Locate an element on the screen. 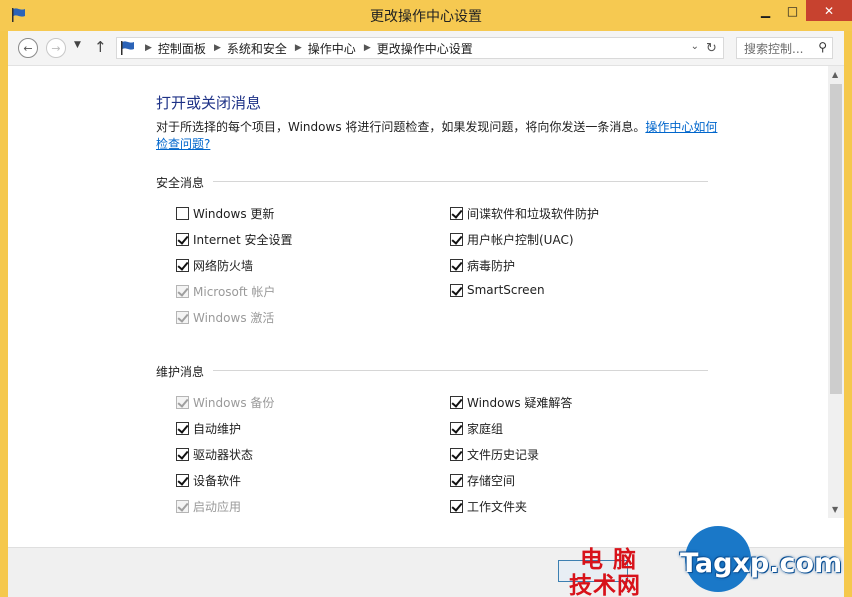 This screenshot has height=597, width=852. checkbox-label: 存储空间 is located at coordinates (491, 481).